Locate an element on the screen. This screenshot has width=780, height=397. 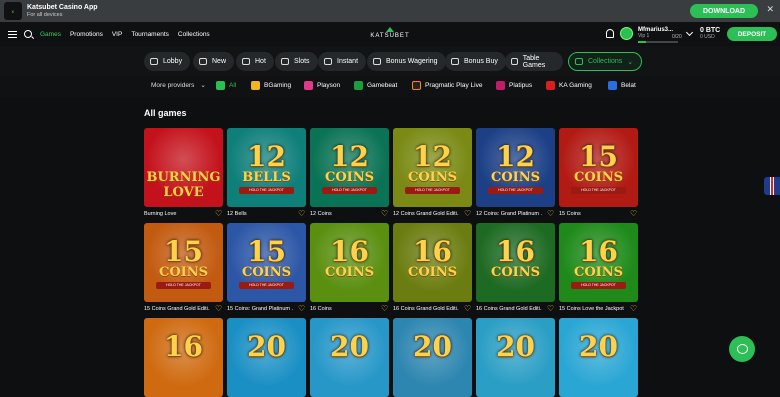
game-tile: 12 BELLS HOLD THE JACKPOT is located at coordinates (266, 167).